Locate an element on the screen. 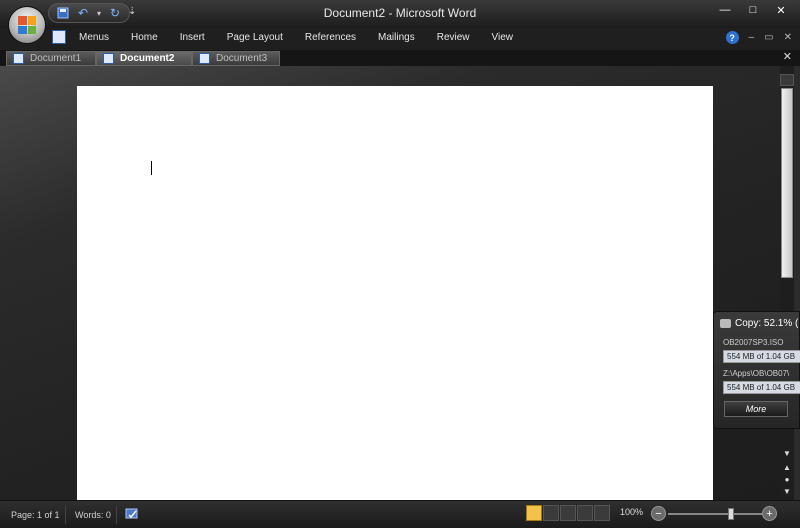  tab-references: References is located at coordinates (330, 37).